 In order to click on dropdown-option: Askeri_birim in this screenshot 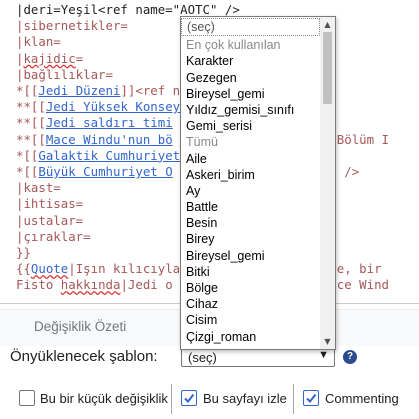, I will do `click(250, 175)`.